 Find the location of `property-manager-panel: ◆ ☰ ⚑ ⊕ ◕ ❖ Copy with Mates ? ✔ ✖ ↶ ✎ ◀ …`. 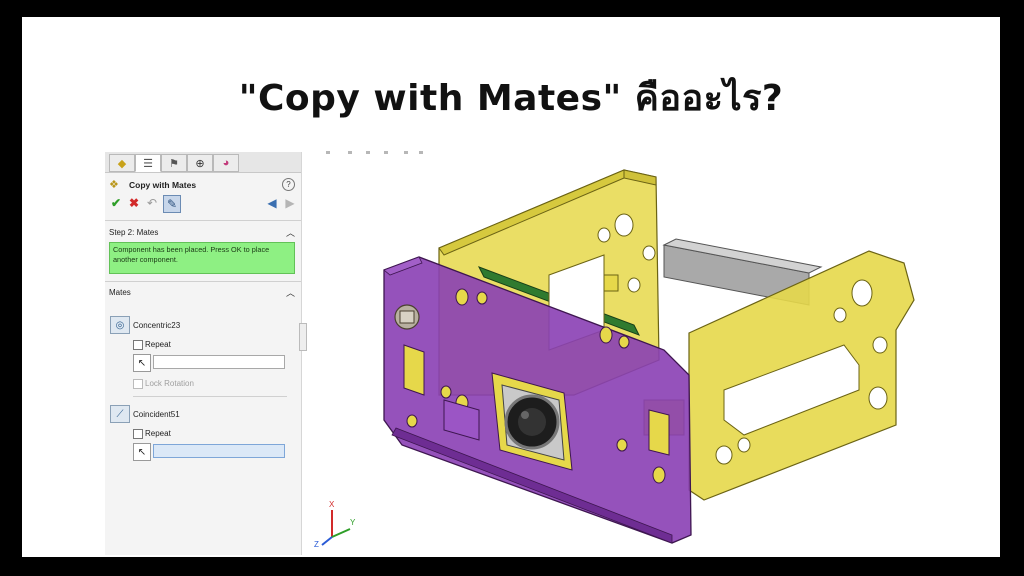

property-manager-panel: ◆ ☰ ⚑ ⊕ ◕ ❖ Copy with Mates ? ✔ ✖ ↶ ✎ ◀ … is located at coordinates (203, 353).